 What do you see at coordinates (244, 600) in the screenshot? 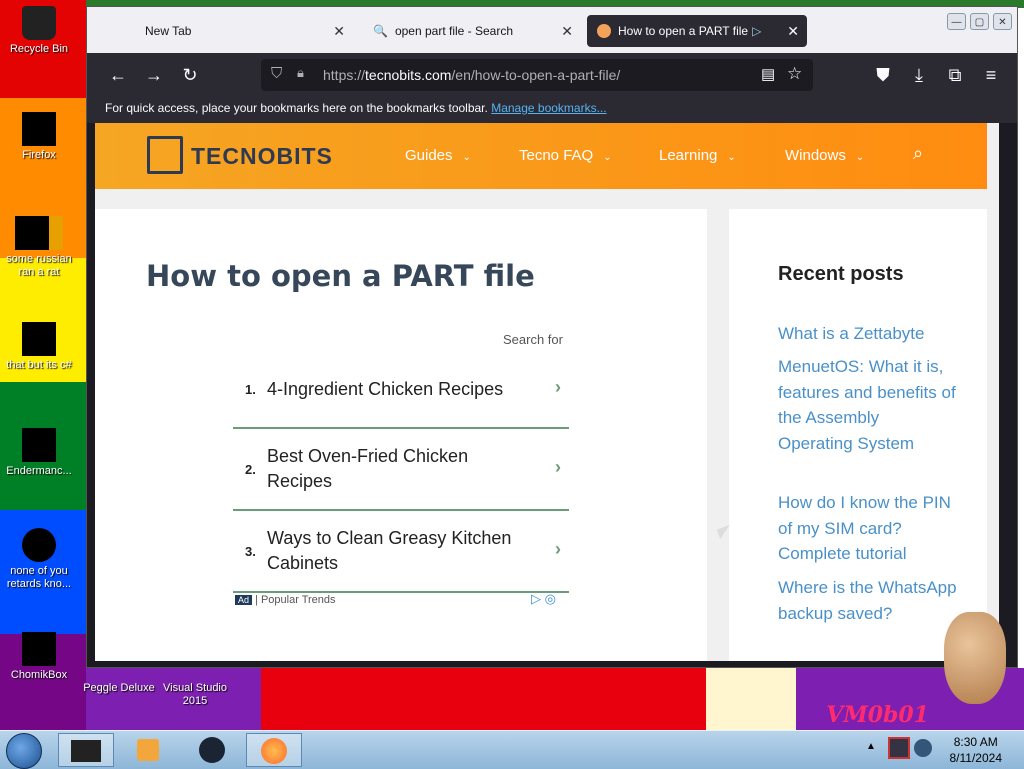
I see `ad-badge: Ad` at bounding box center [244, 600].